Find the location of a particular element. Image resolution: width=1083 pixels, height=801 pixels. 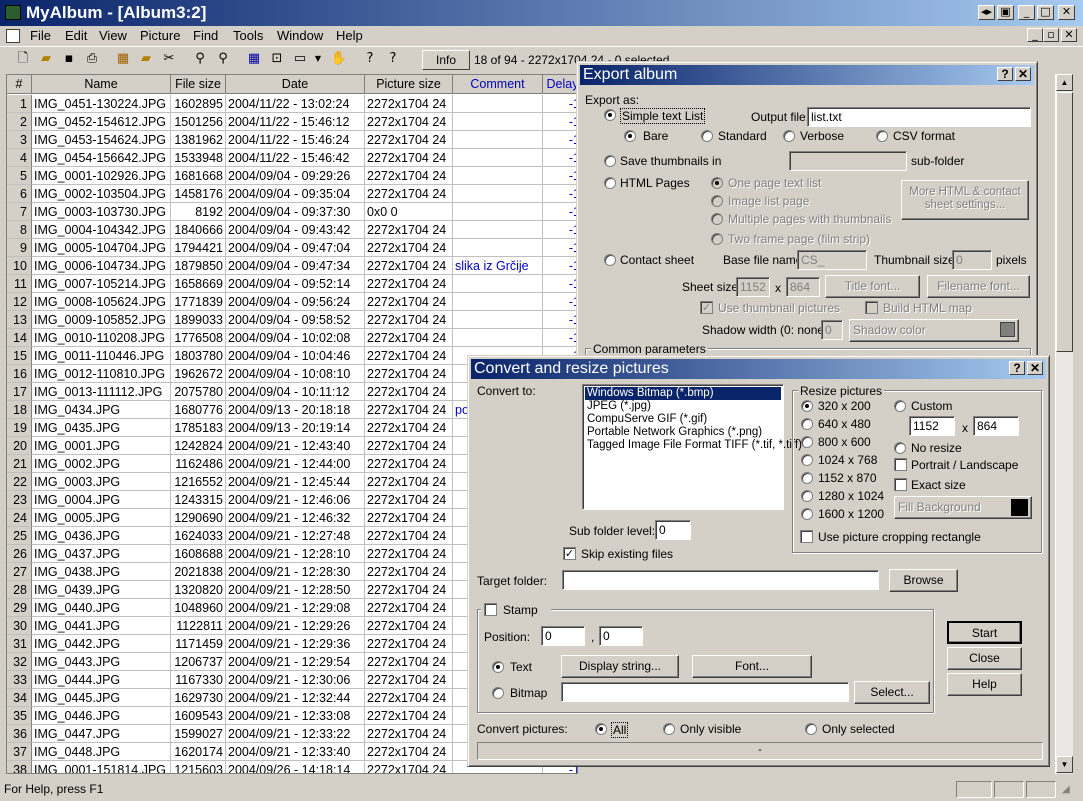

scroll-down-icon: ▼ is located at coordinates (1064, 764).